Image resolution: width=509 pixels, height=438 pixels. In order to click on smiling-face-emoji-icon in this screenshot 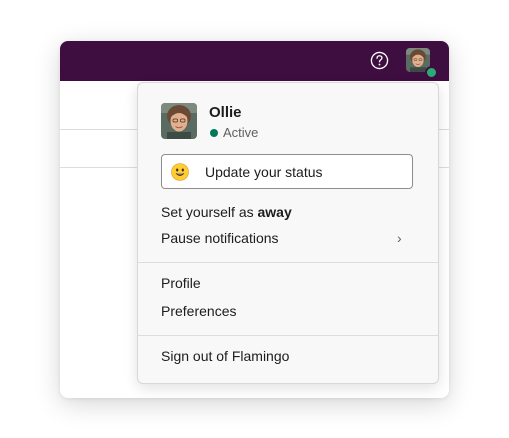, I will do `click(180, 172)`.